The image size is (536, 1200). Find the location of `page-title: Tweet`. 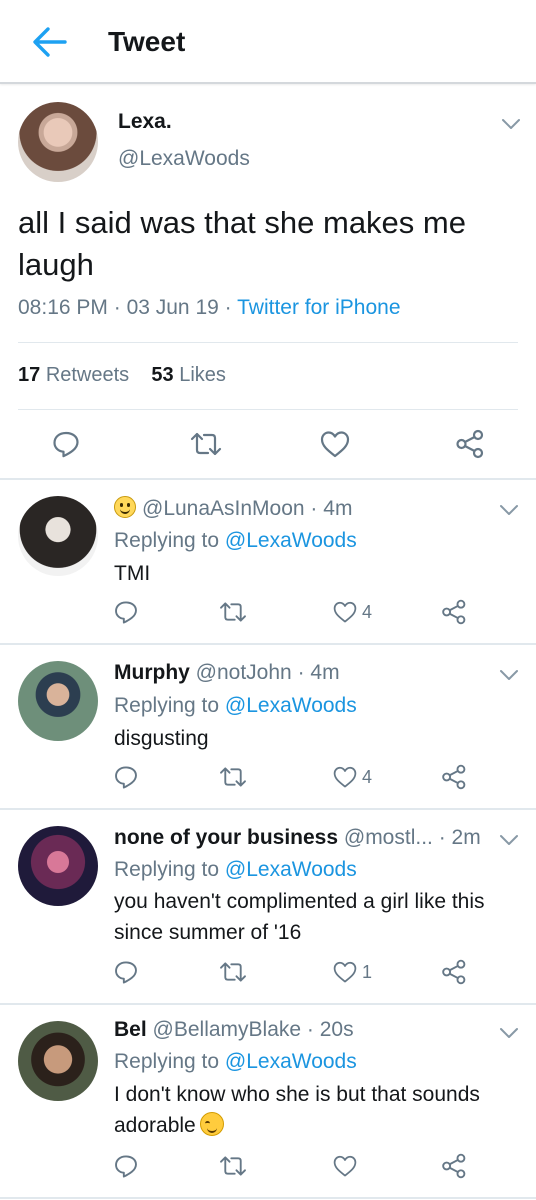

page-title: Tweet is located at coordinates (147, 41).